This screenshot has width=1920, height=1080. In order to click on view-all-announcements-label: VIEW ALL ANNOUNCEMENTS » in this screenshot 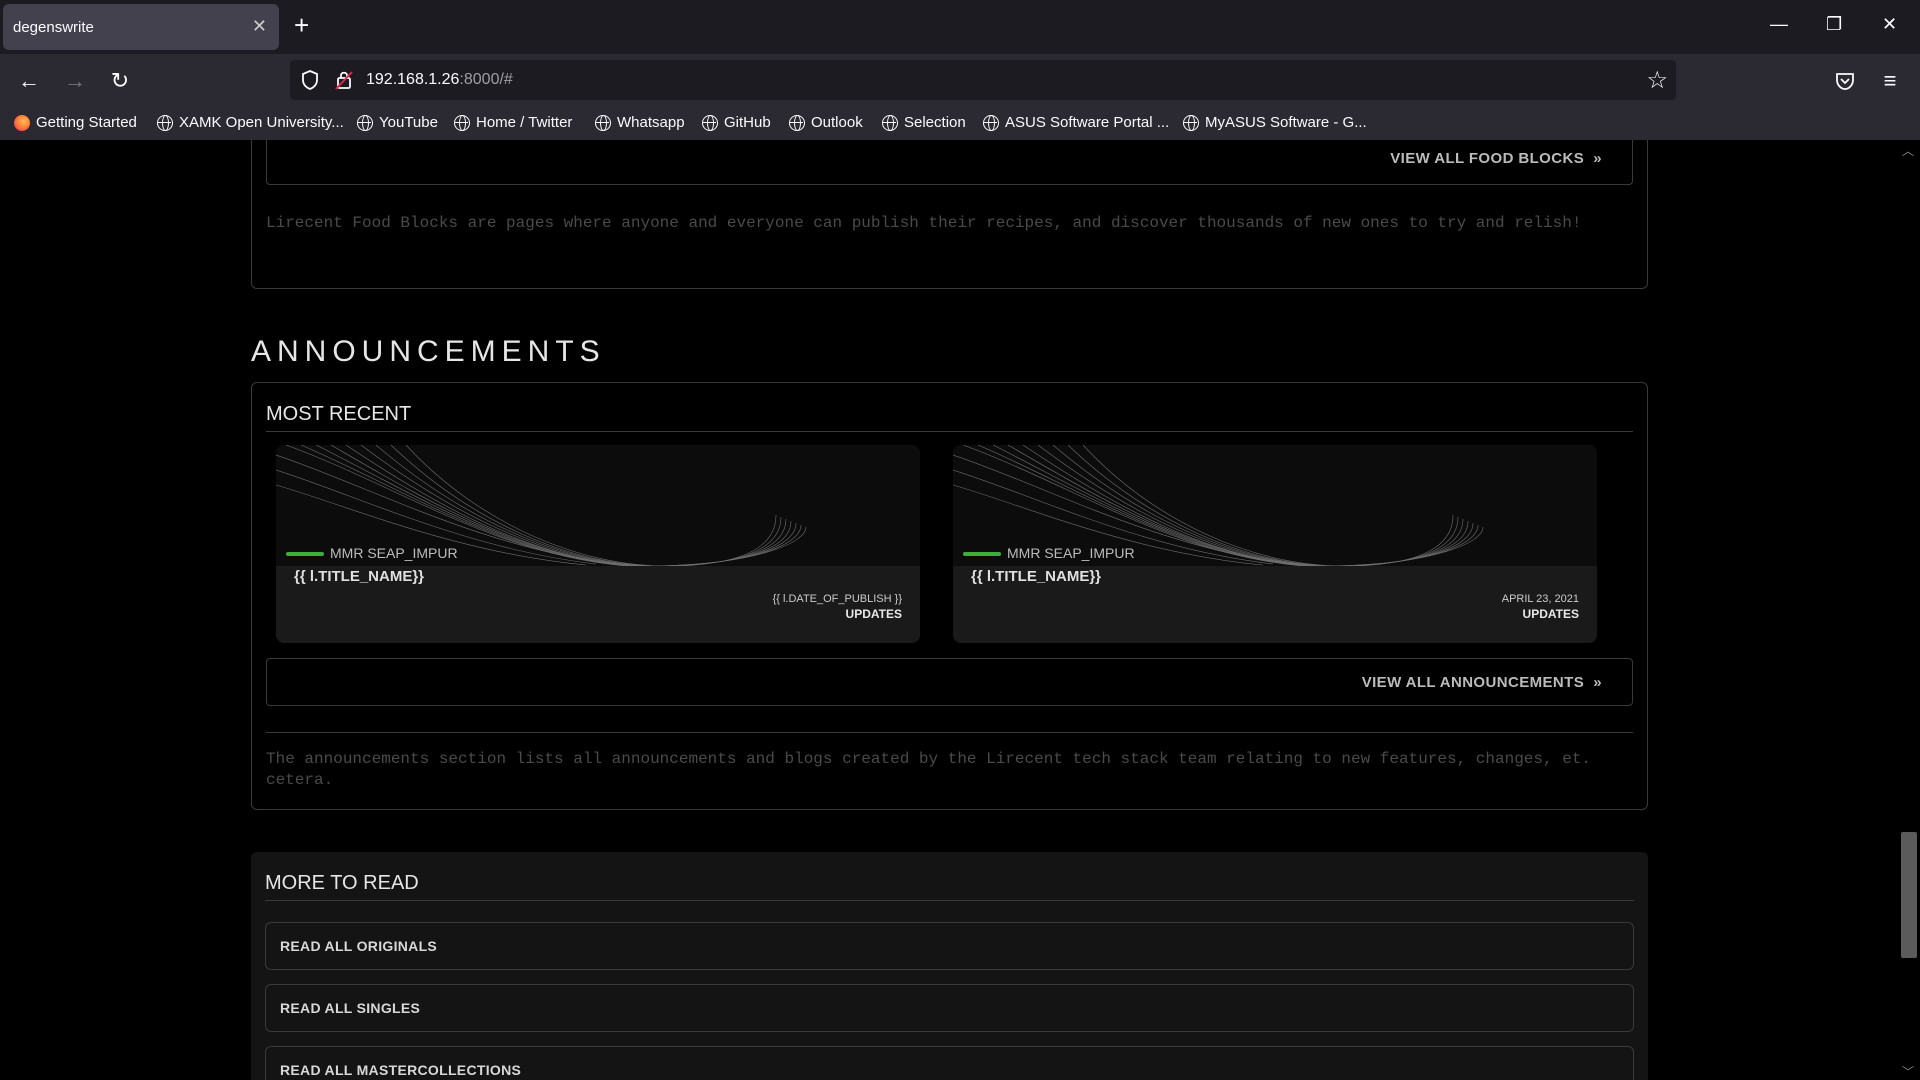, I will do `click(1481, 682)`.